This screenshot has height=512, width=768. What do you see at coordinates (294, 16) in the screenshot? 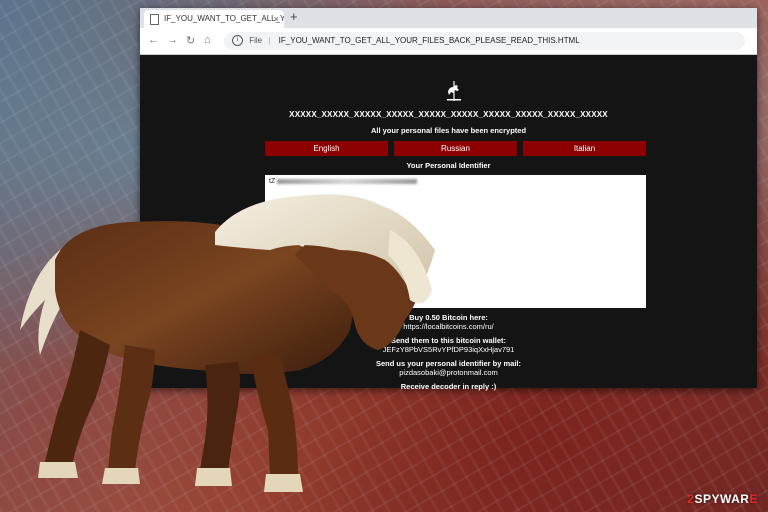
I see `new-tab-button: +` at bounding box center [294, 16].